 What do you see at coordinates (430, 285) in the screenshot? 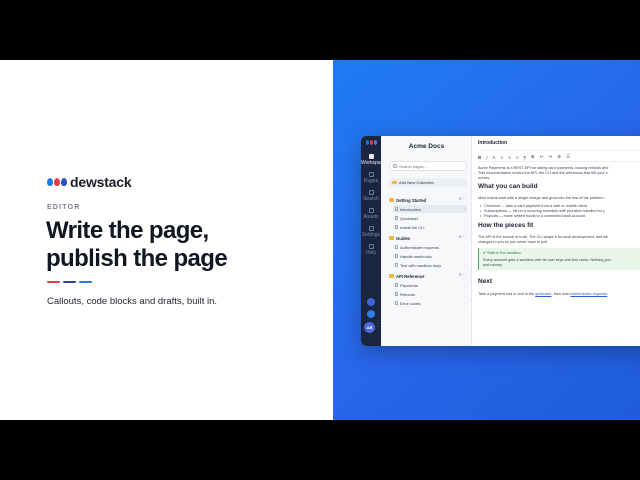
I see `sidebar-item-payments: Payments ⋮` at bounding box center [430, 285].